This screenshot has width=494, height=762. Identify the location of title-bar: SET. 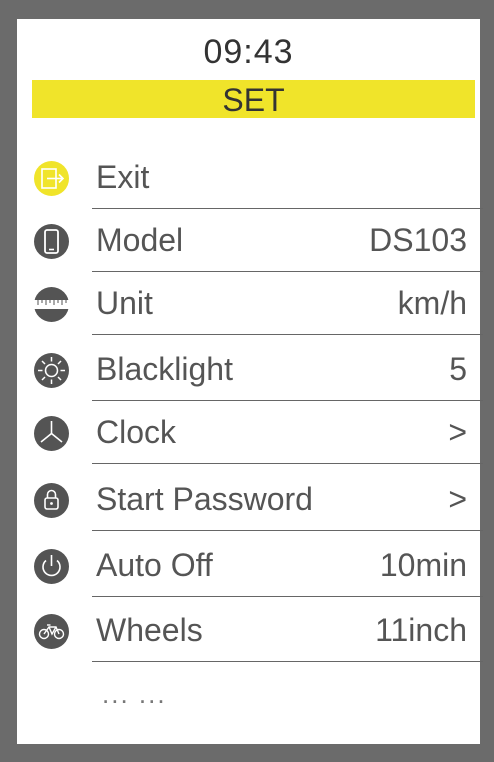
(253, 99).